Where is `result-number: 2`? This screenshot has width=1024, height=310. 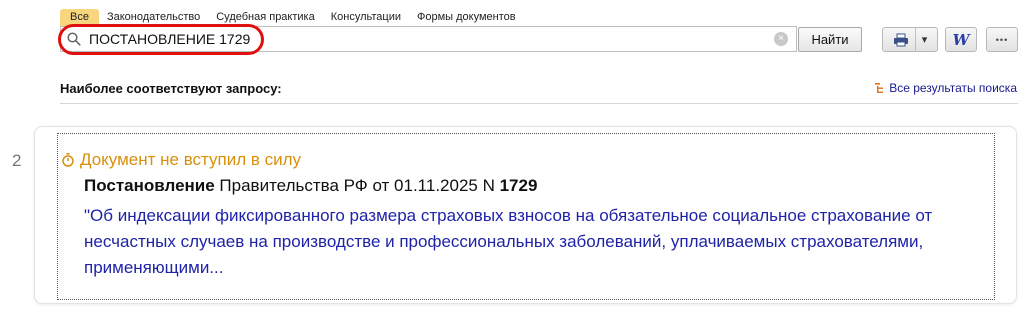
result-number: 2 is located at coordinates (17, 160).